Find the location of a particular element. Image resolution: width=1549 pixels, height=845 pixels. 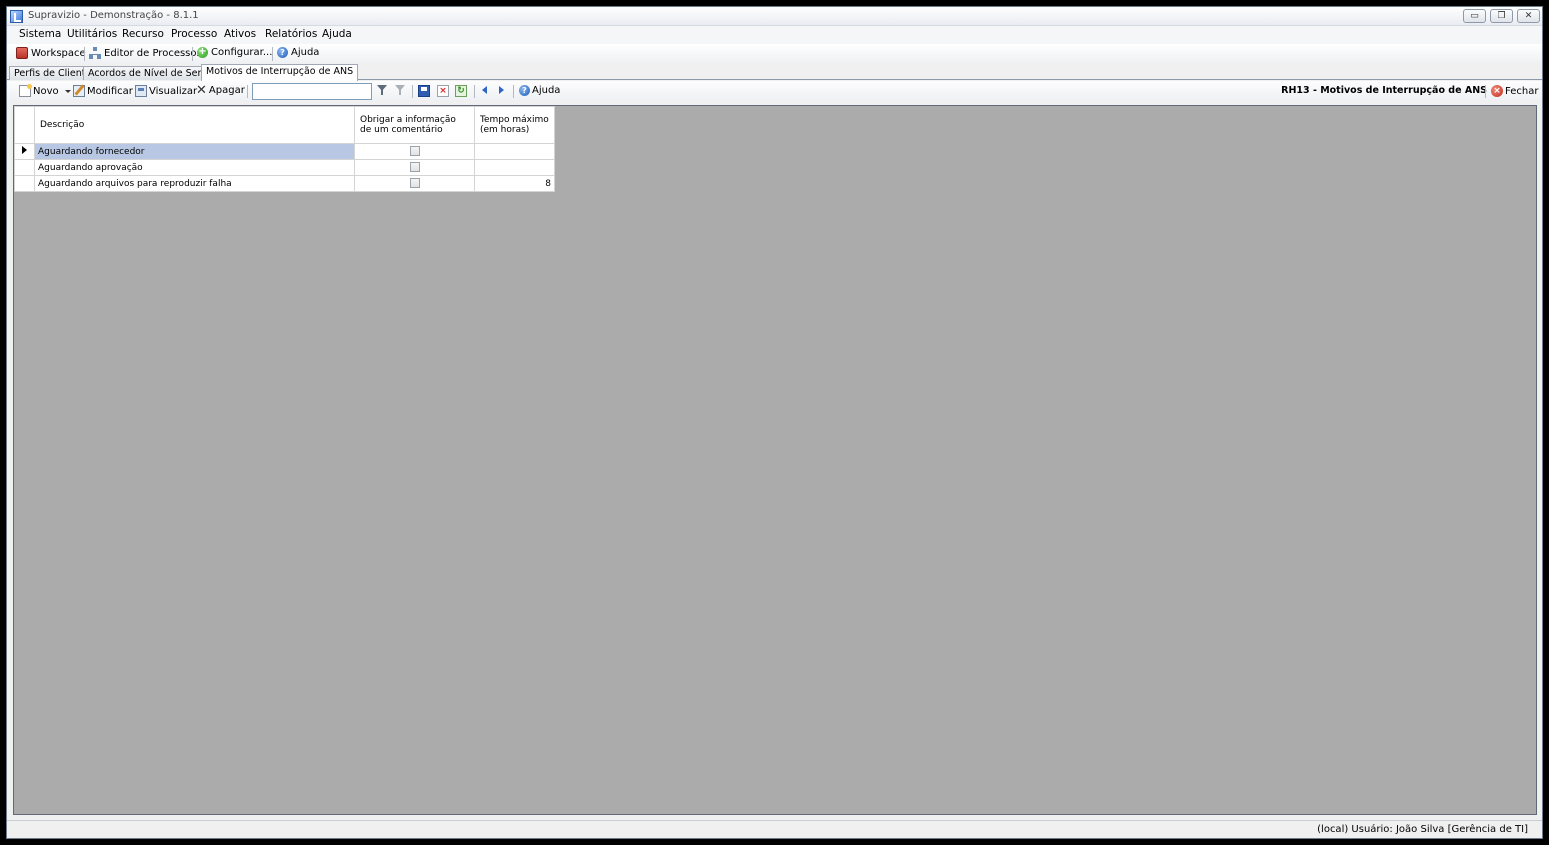

delete-x-icon: ✕ is located at coordinates (201, 90).